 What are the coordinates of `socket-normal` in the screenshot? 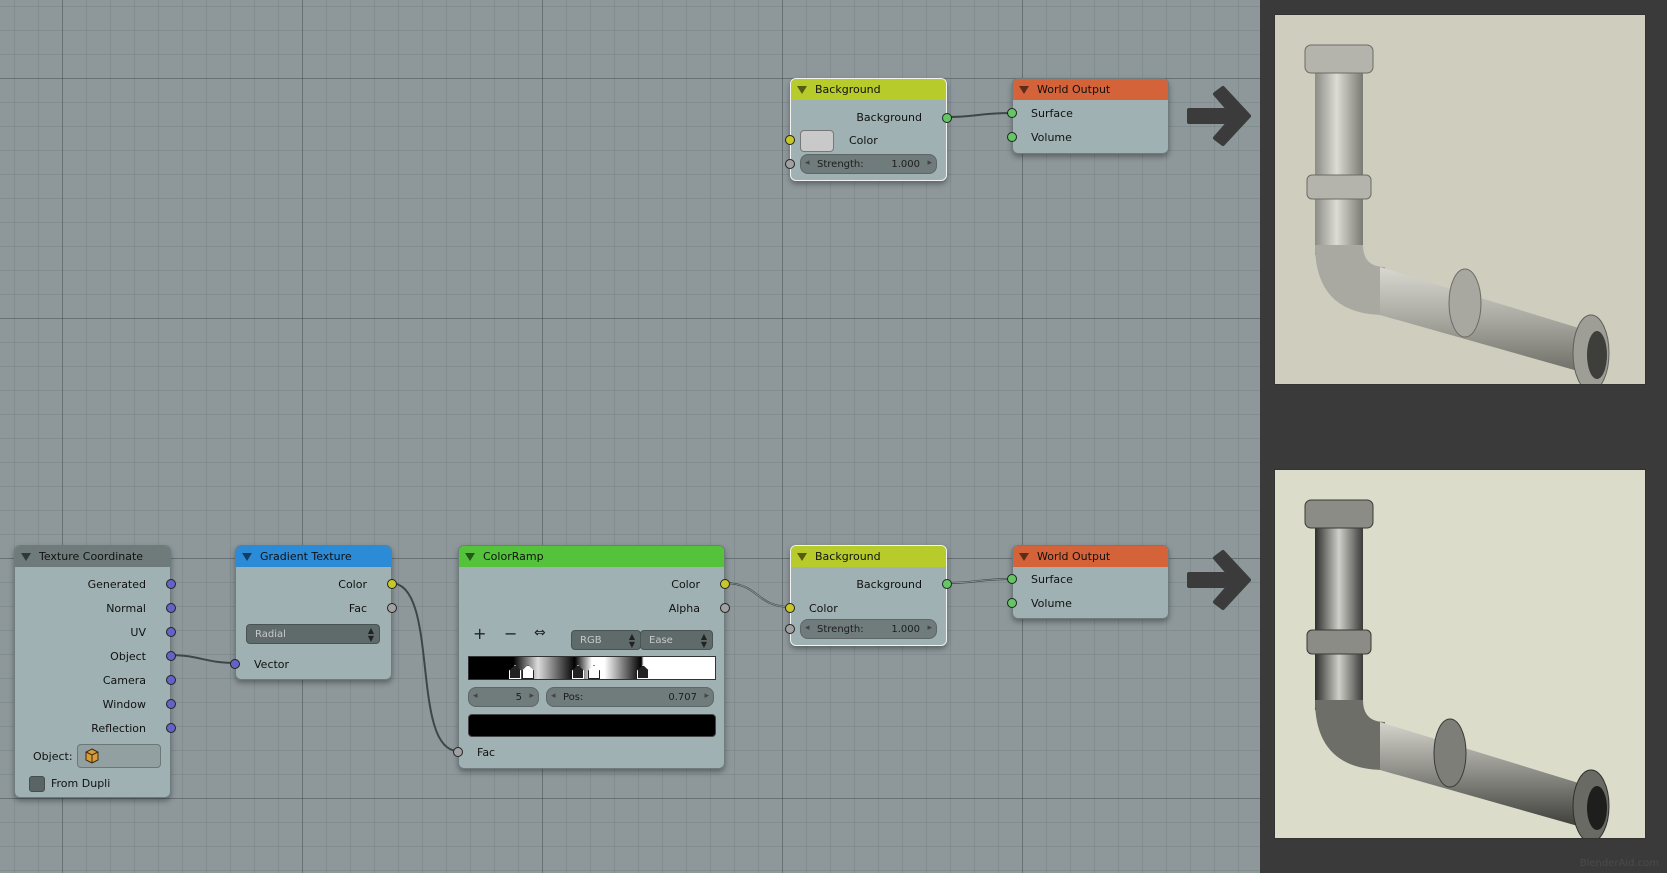 It's located at (171, 608).